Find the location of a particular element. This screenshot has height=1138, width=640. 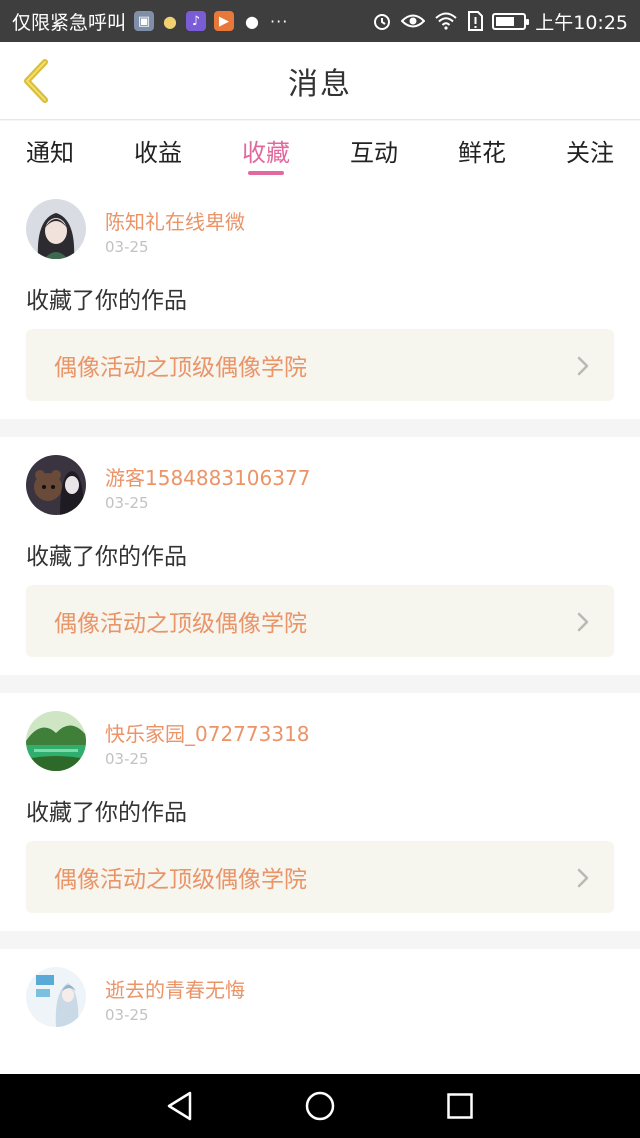

tab-interactions: 互动 is located at coordinates (374, 151).